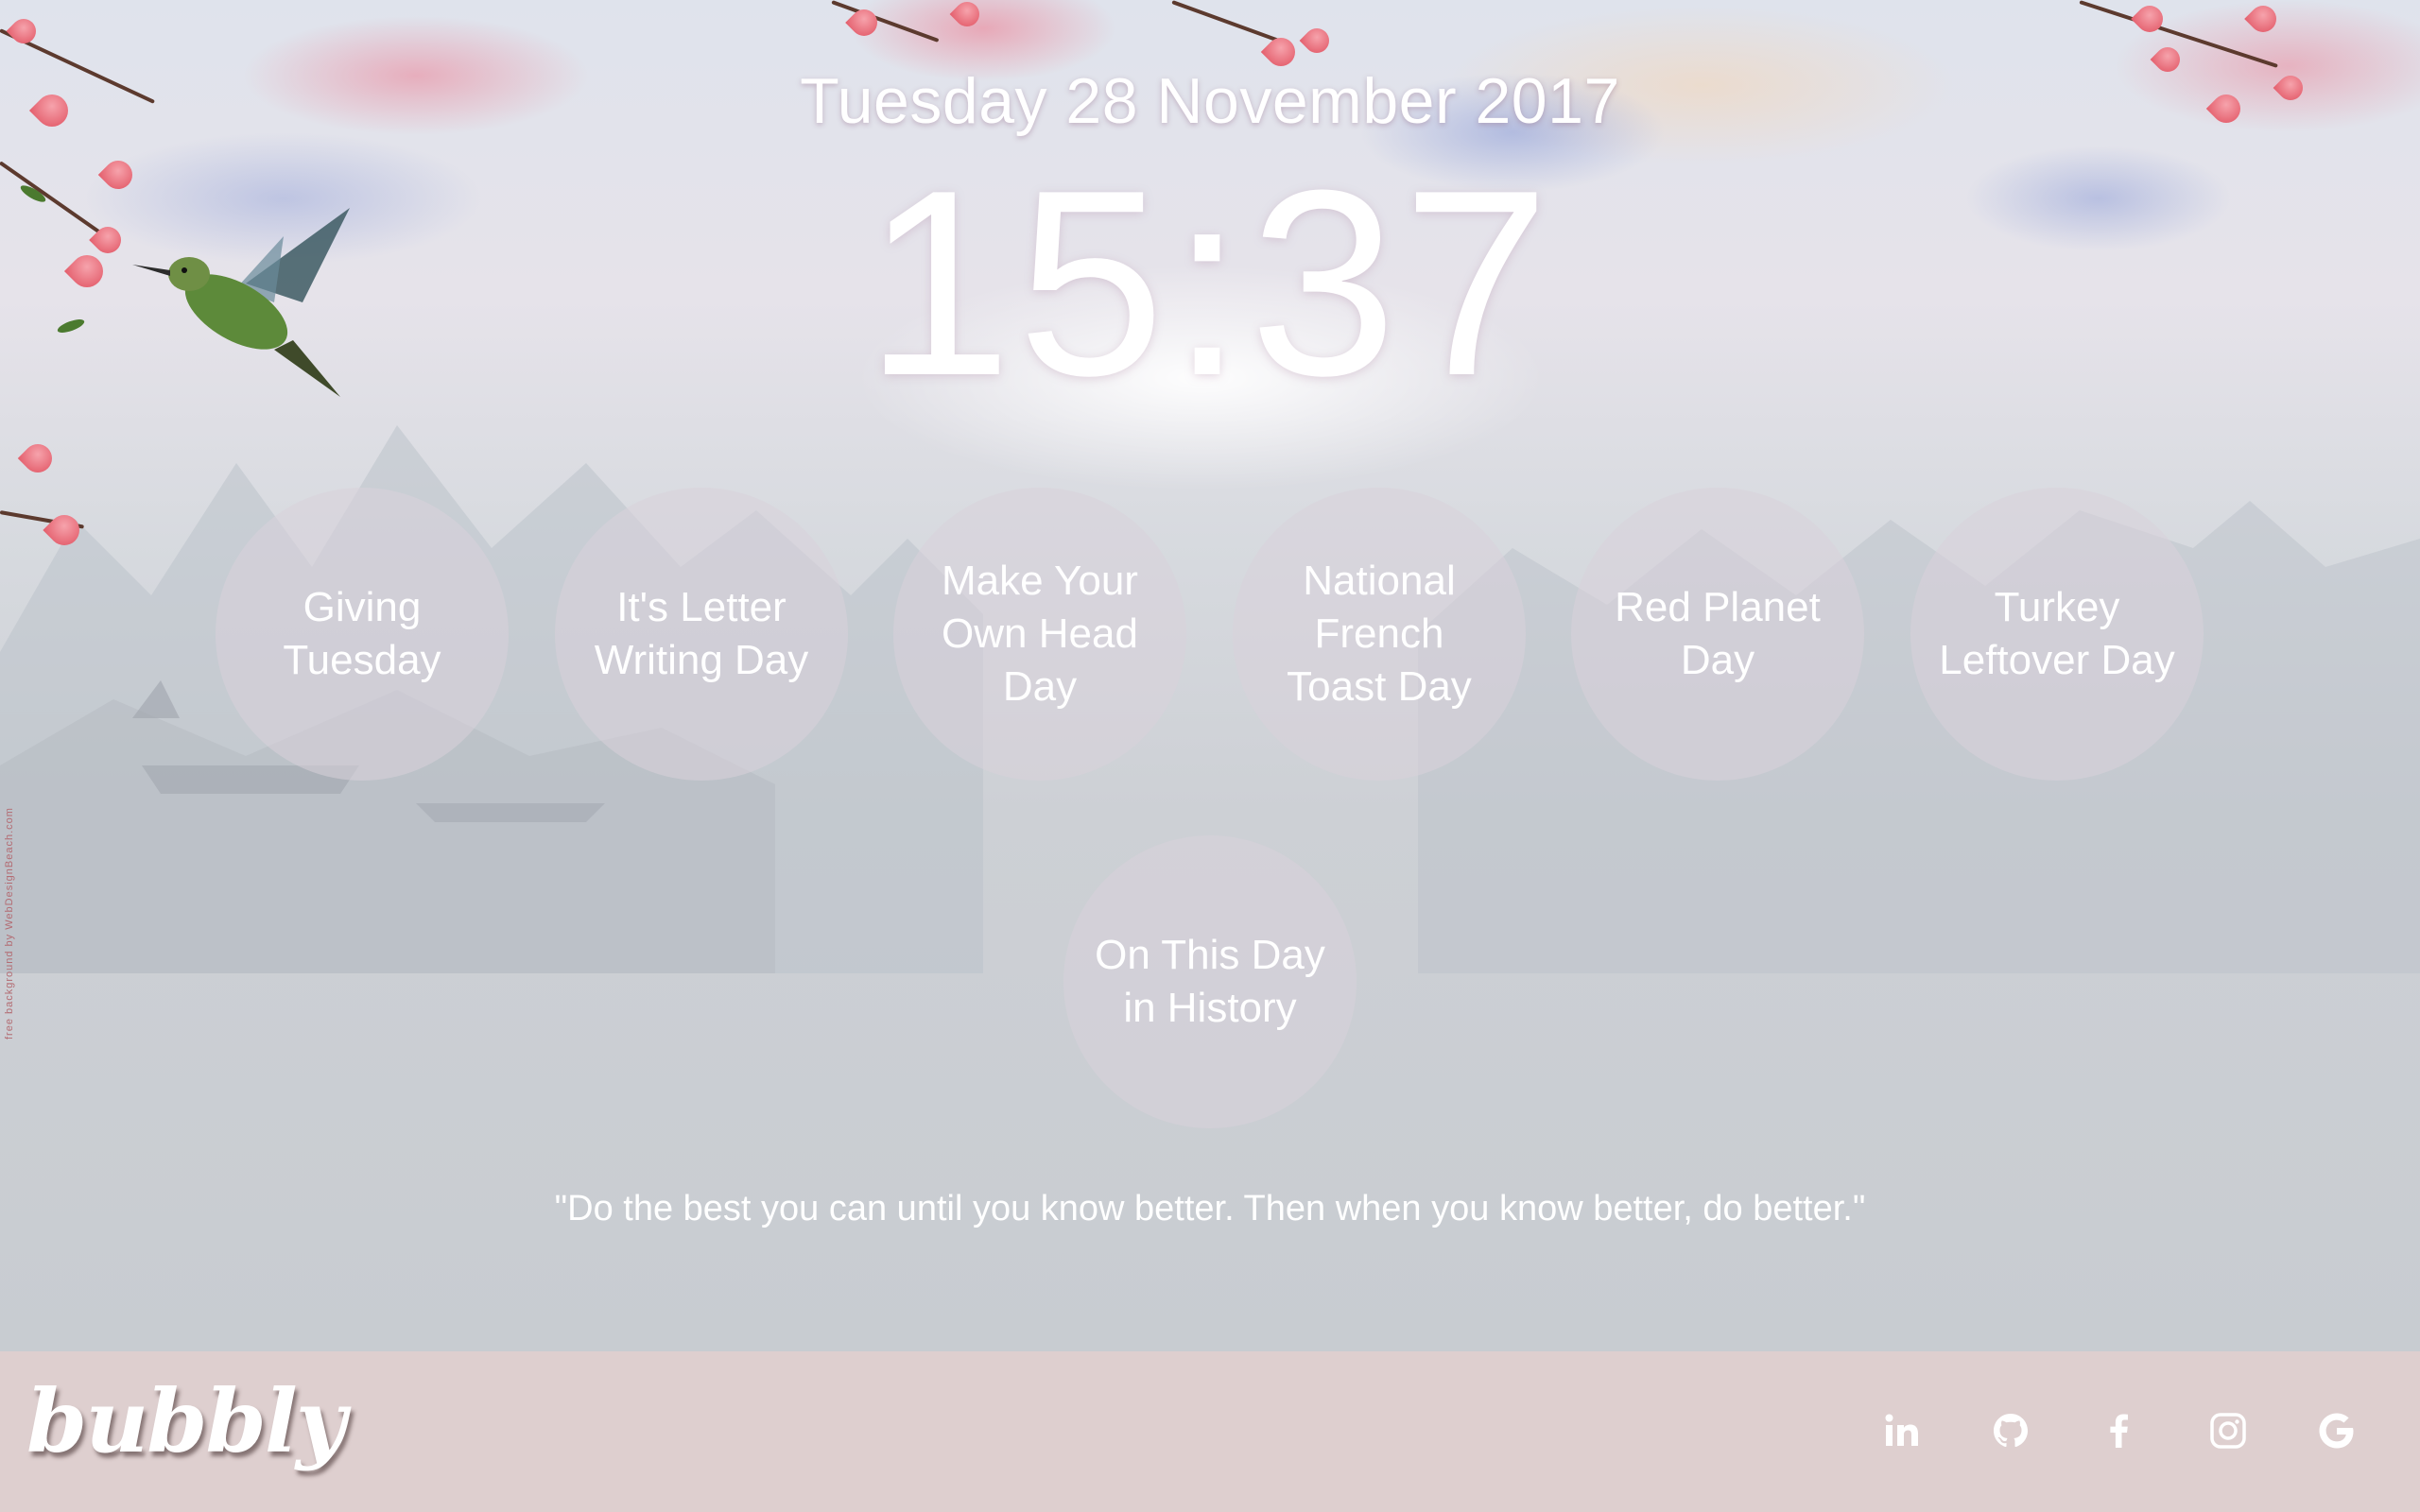  I want to click on date-display: Tuesday 28 November 2017, so click(1210, 101).